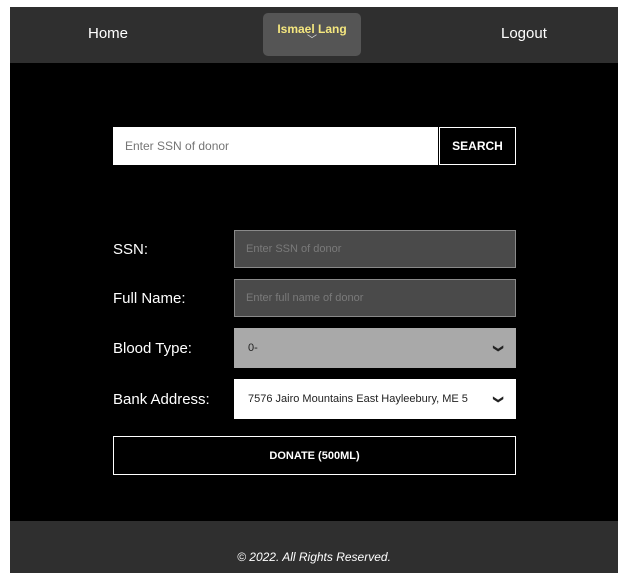 This screenshot has height=573, width=620. I want to click on navbar: Home Ismael Lang ﹀ Logout, so click(314, 35).